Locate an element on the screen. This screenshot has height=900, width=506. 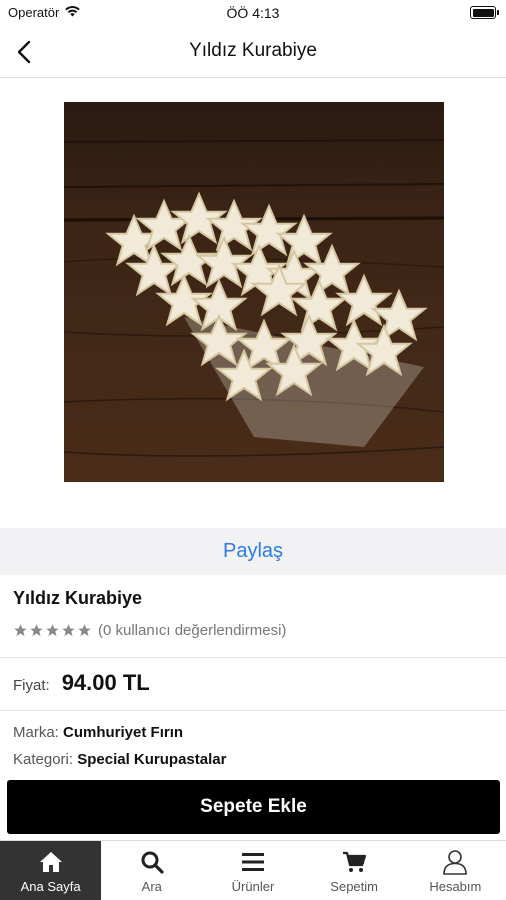
tab-label: Hesabım is located at coordinates (455, 886).